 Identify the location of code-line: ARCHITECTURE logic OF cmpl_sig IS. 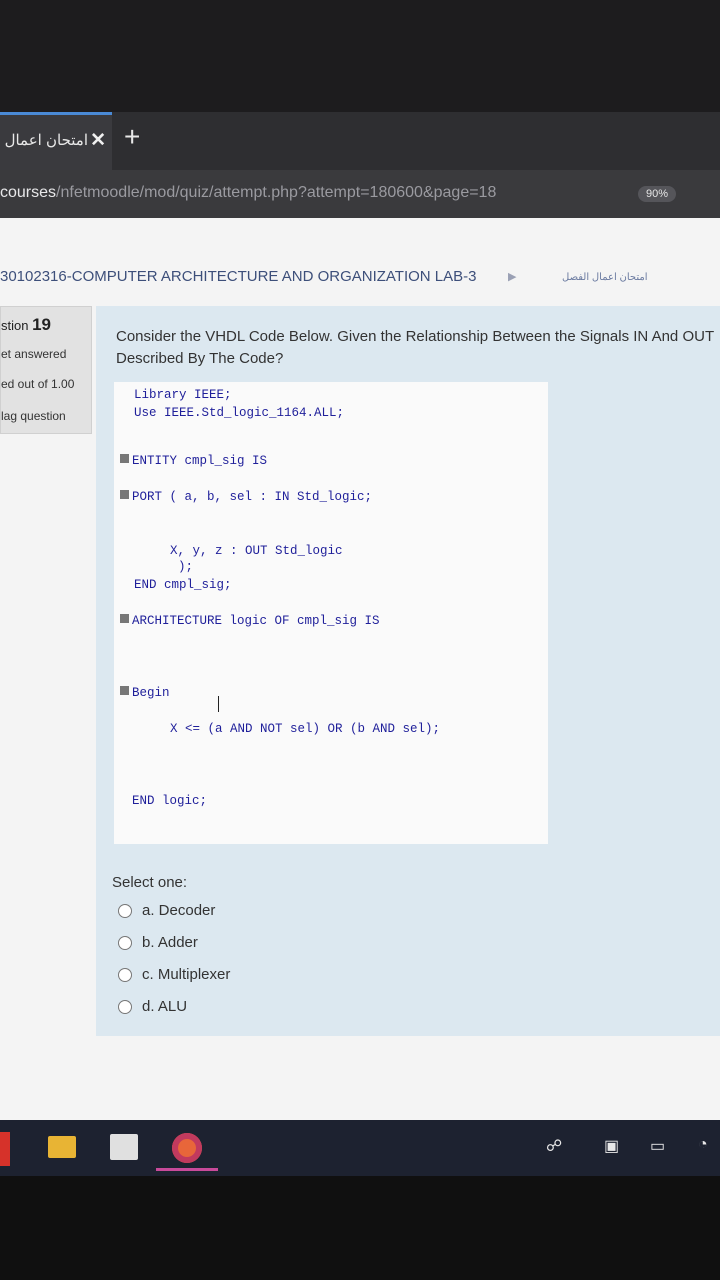
(250, 621).